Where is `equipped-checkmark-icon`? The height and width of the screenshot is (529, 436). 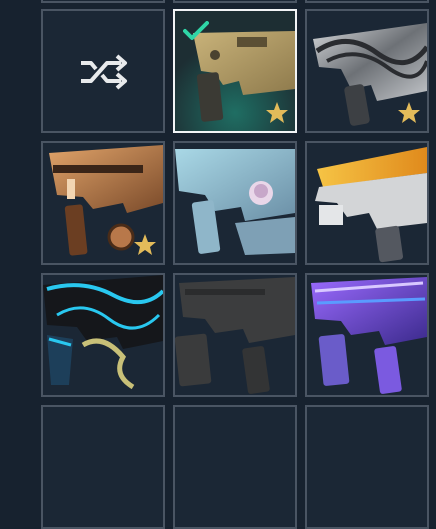
equipped-checkmark-icon is located at coordinates (196, 30).